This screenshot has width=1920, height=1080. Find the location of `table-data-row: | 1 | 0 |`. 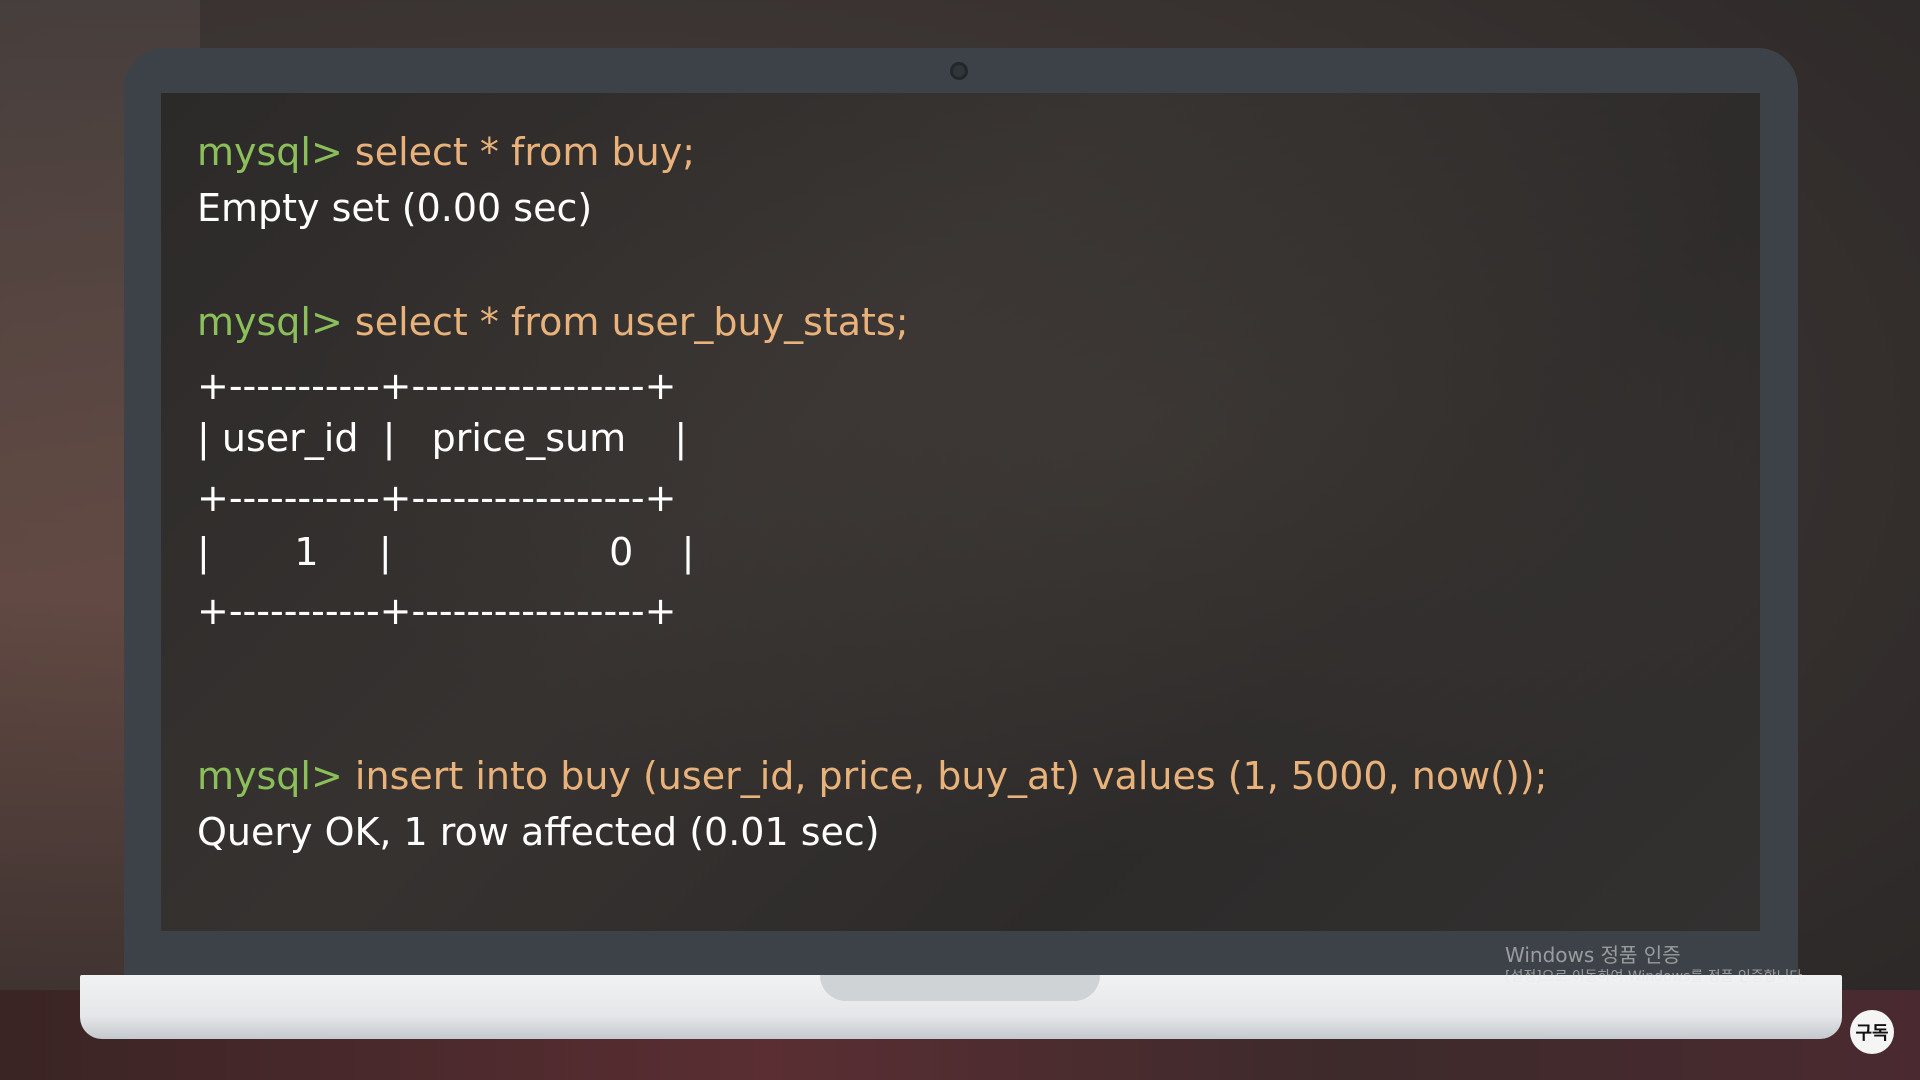

table-data-row: | 1 | 0 | is located at coordinates (446, 552).